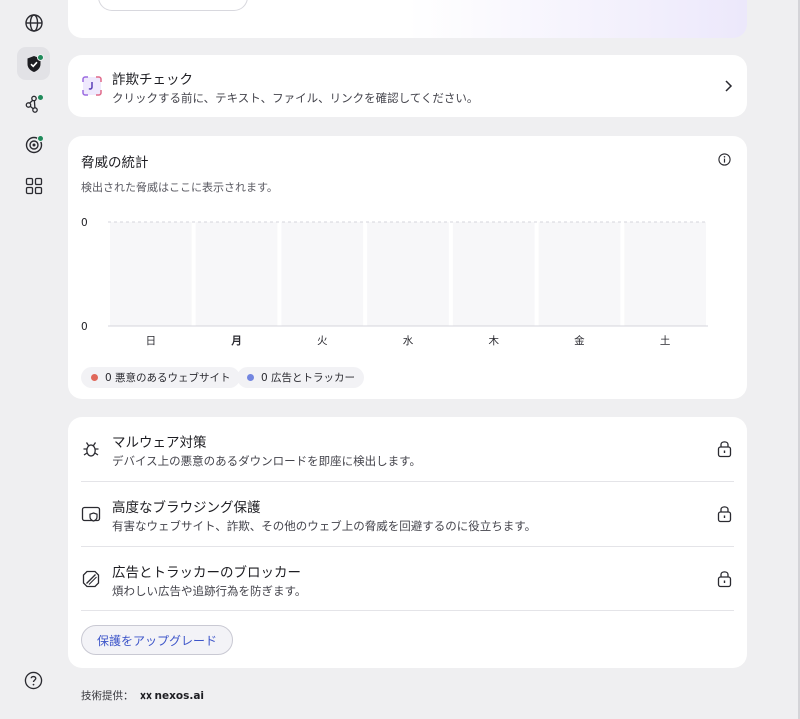 This screenshot has width=800, height=719. What do you see at coordinates (250, 377) in the screenshot?
I see `legend-dot-blue` at bounding box center [250, 377].